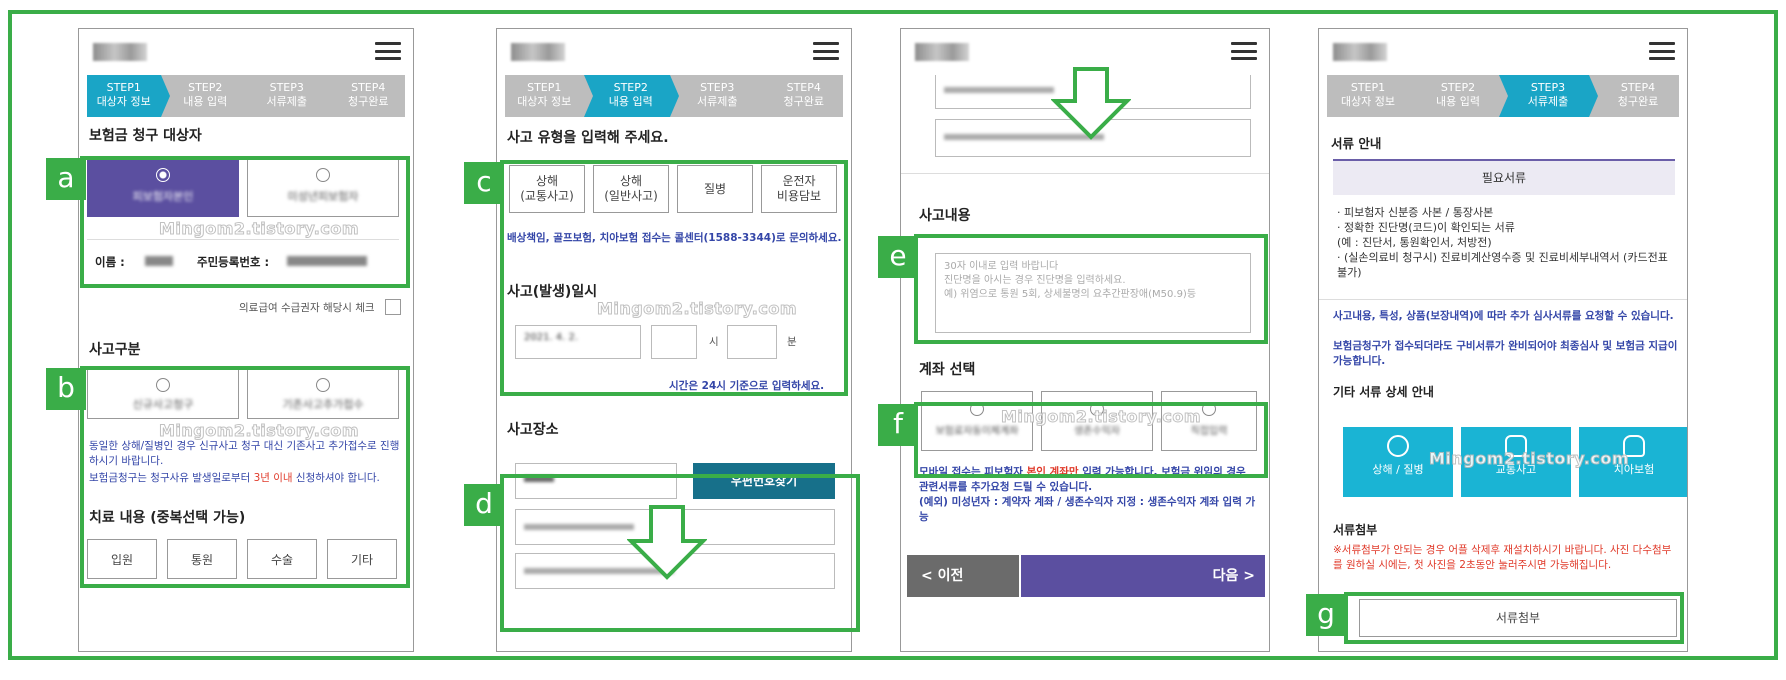  What do you see at coordinates (680, 553) in the screenshot?
I see `highlight-box-d` at bounding box center [680, 553].